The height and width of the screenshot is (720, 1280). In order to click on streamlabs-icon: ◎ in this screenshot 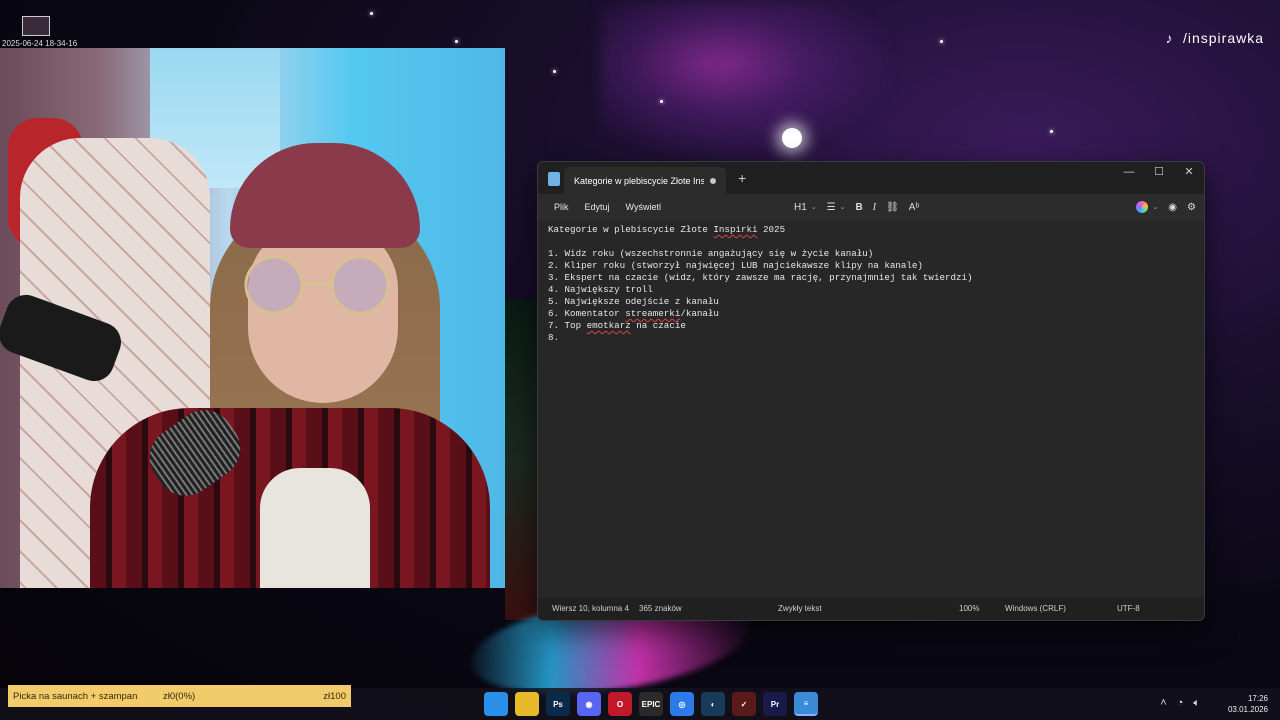, I will do `click(682, 704)`.